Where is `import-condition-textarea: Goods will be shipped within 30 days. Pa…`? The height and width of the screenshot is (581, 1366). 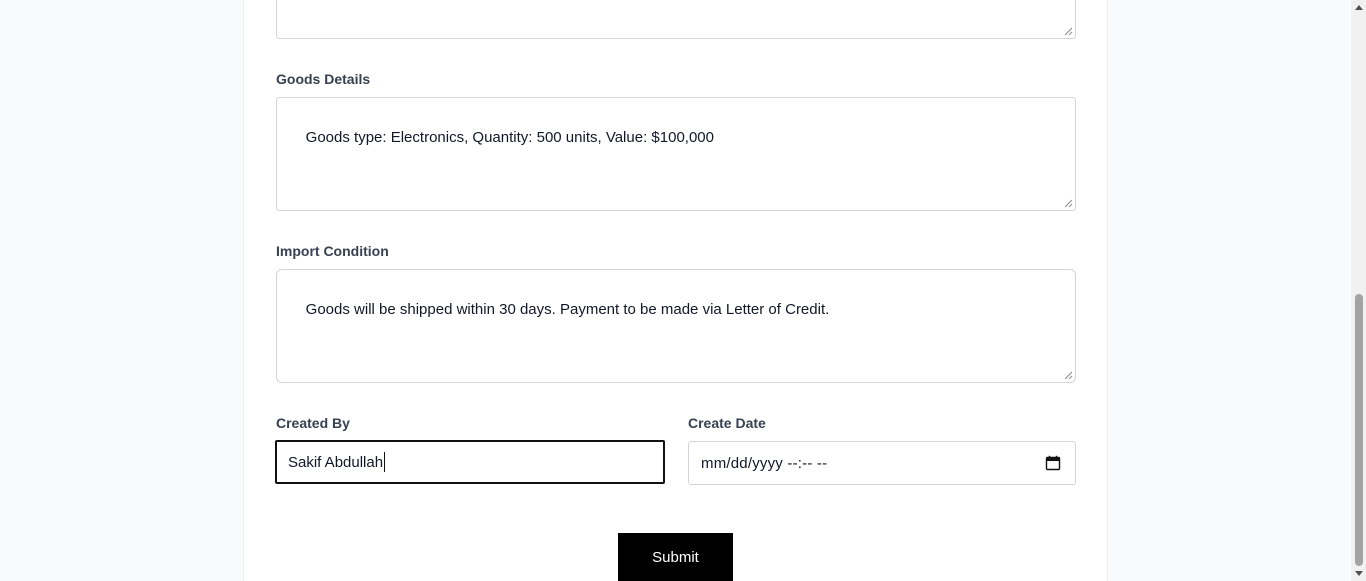
import-condition-textarea: Goods will be shipped within 30 days. Pa… is located at coordinates (676, 326).